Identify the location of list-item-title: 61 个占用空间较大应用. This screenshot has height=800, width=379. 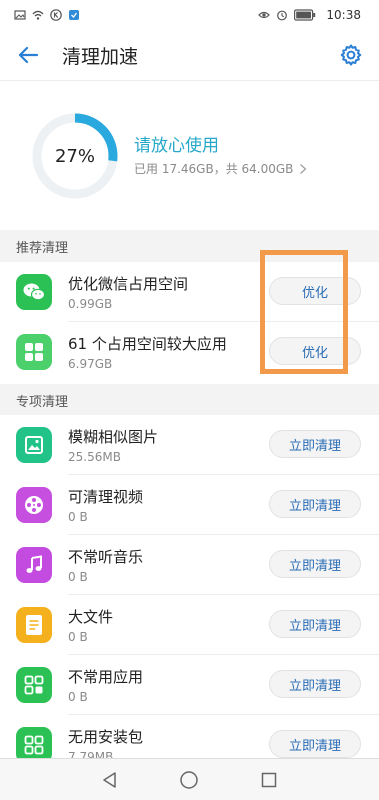
(147, 344).